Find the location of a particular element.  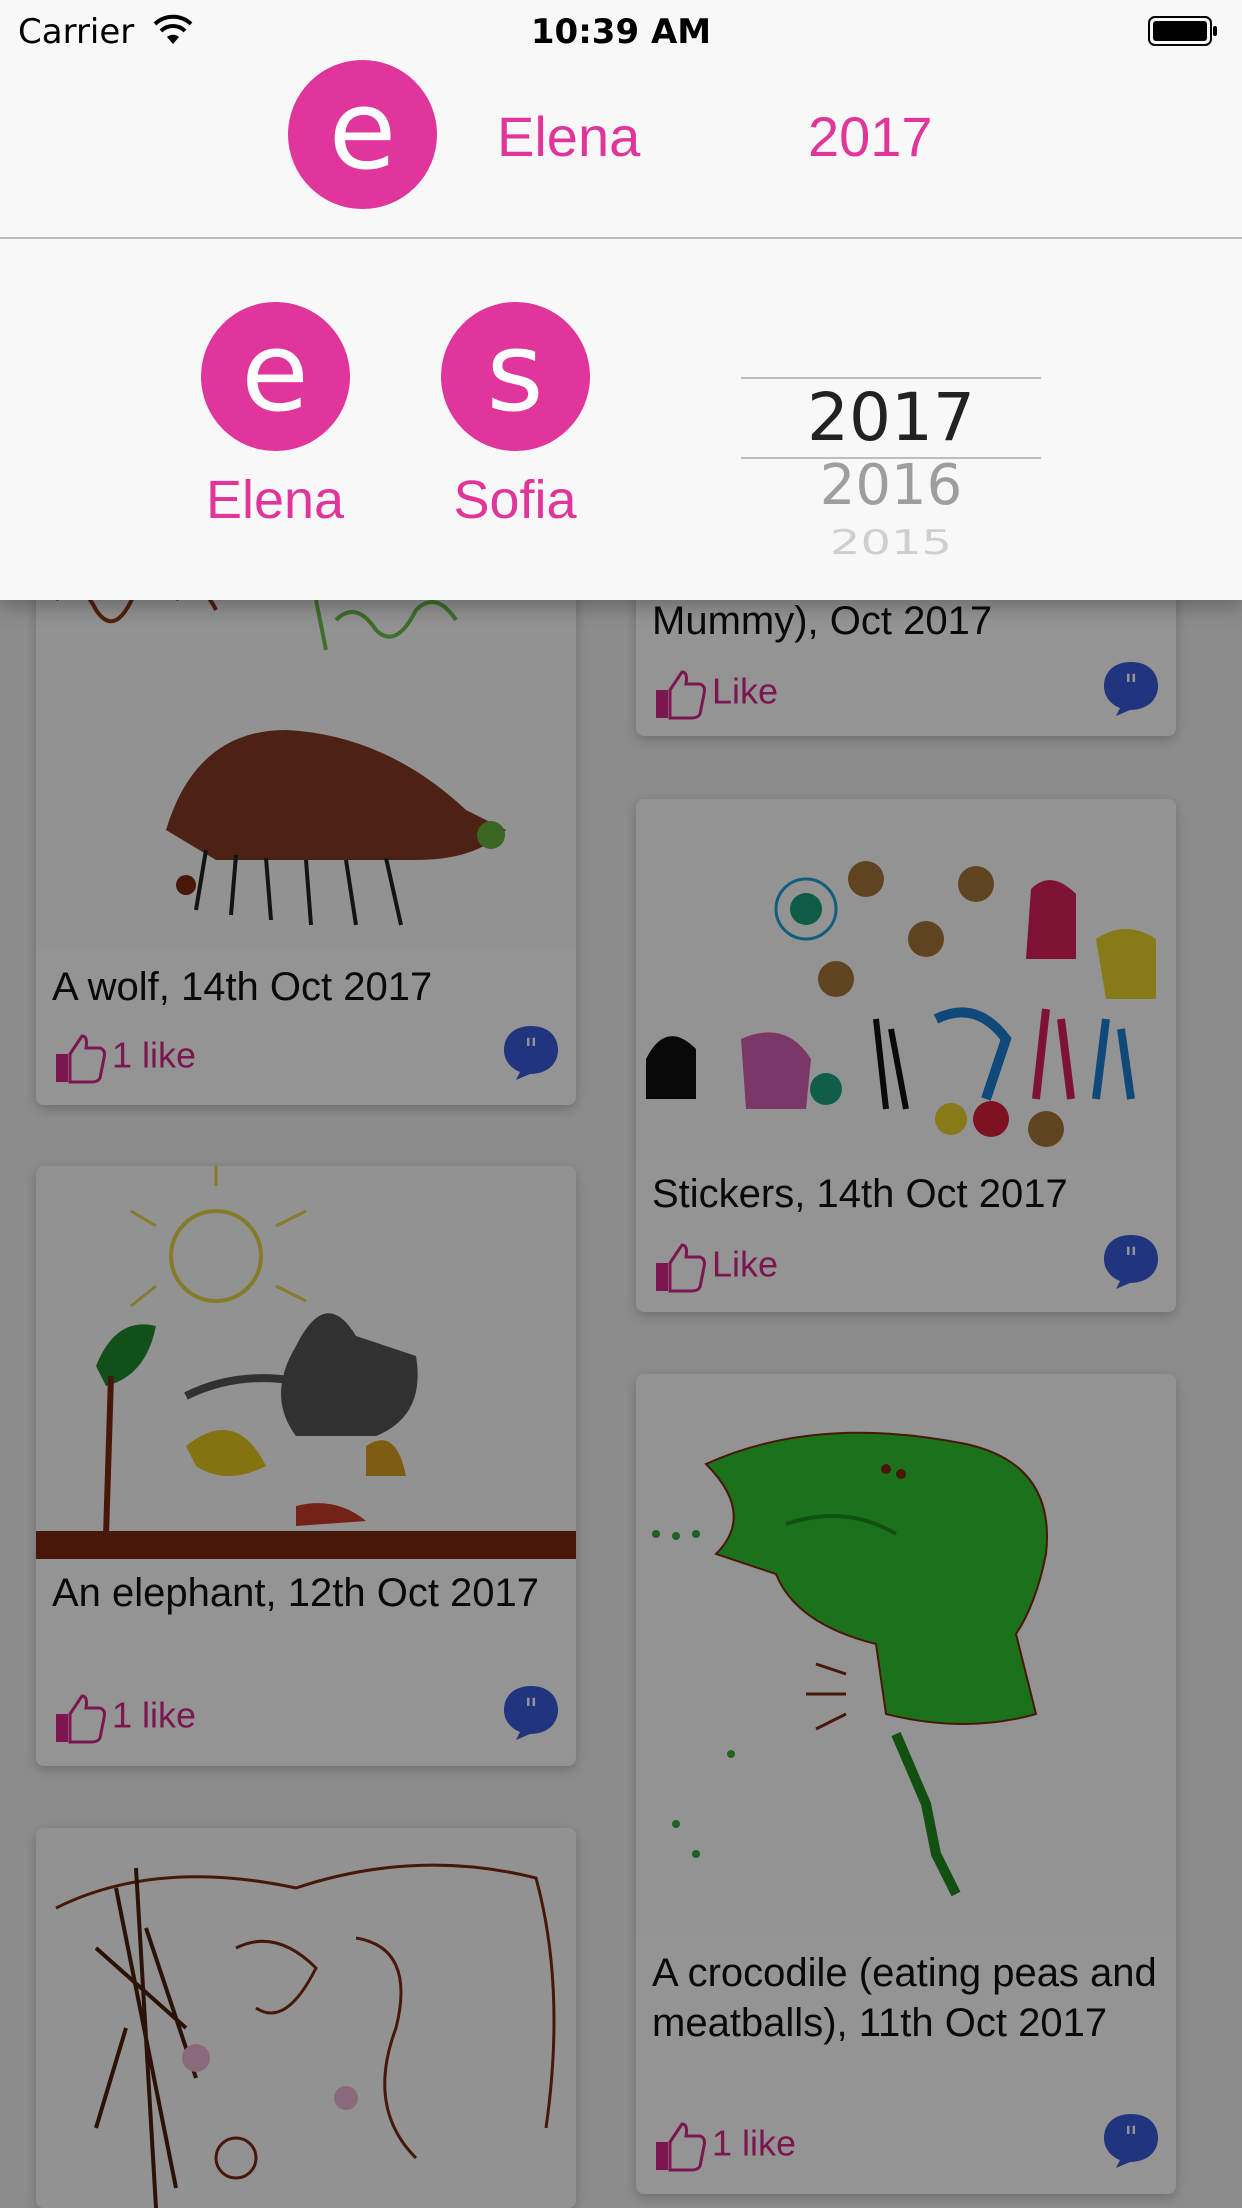

selected-child-avatar: e is located at coordinates (362, 134).